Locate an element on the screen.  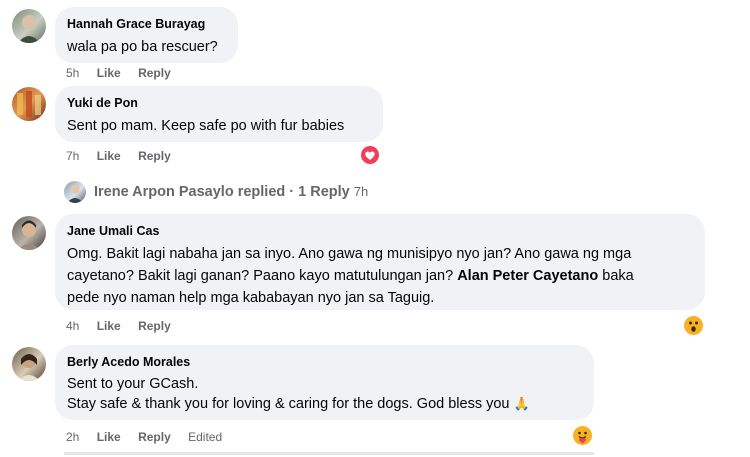
comment-actions: 4h Like Reply is located at coordinates (125, 326).